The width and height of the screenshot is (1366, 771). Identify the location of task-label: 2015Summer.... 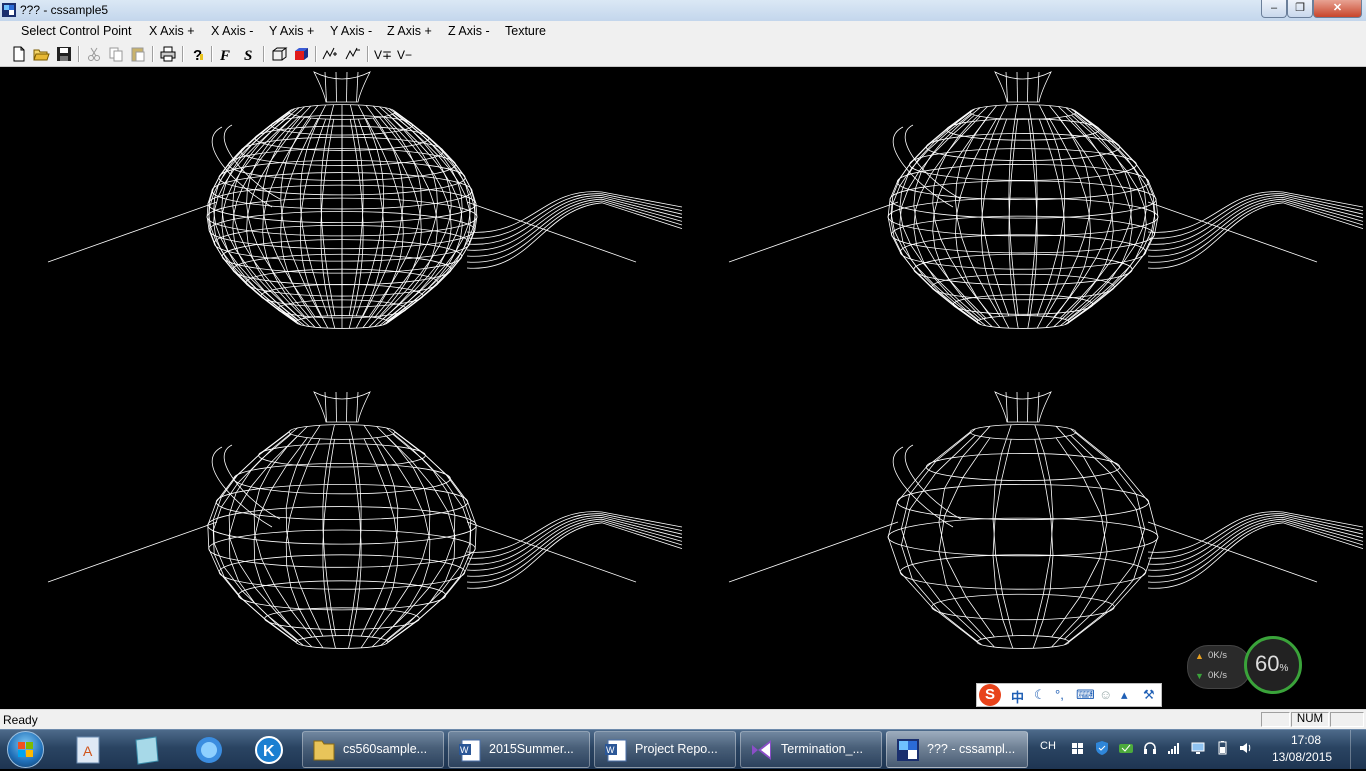
(531, 749).